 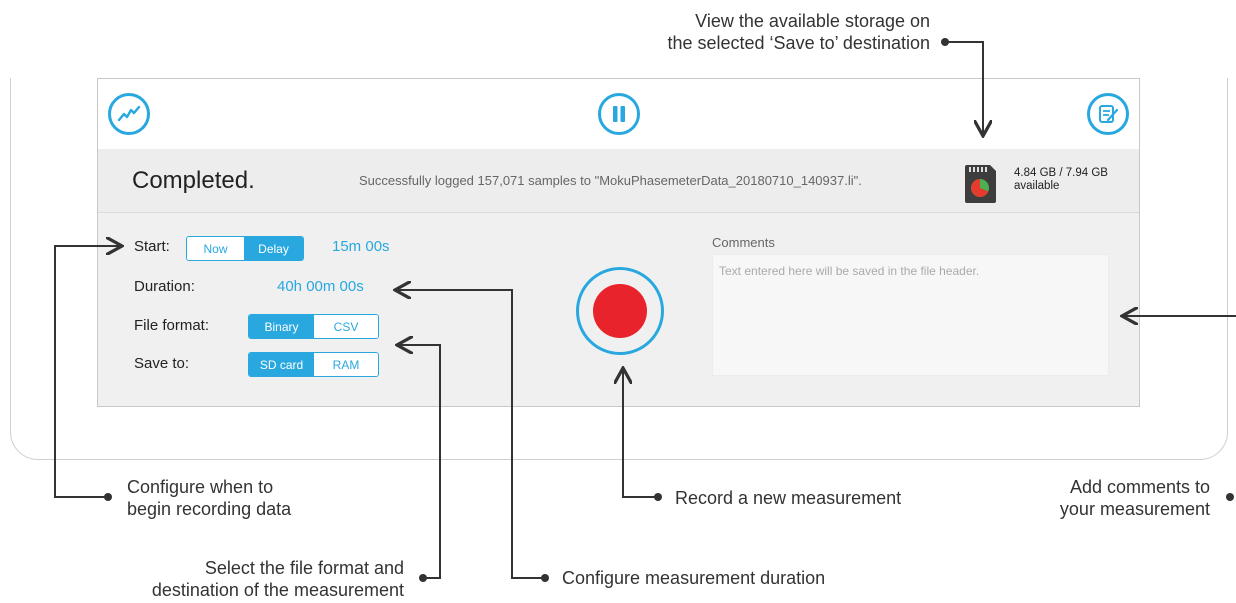 What do you see at coordinates (798, 43) in the screenshot?
I see `annotation-storage-line2: the selected ‘Save to’ destination` at bounding box center [798, 43].